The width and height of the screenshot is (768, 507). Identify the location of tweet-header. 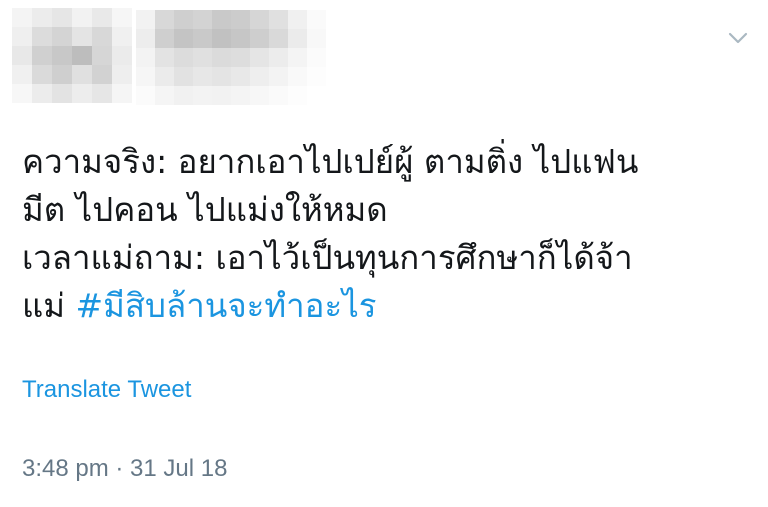
(170, 60).